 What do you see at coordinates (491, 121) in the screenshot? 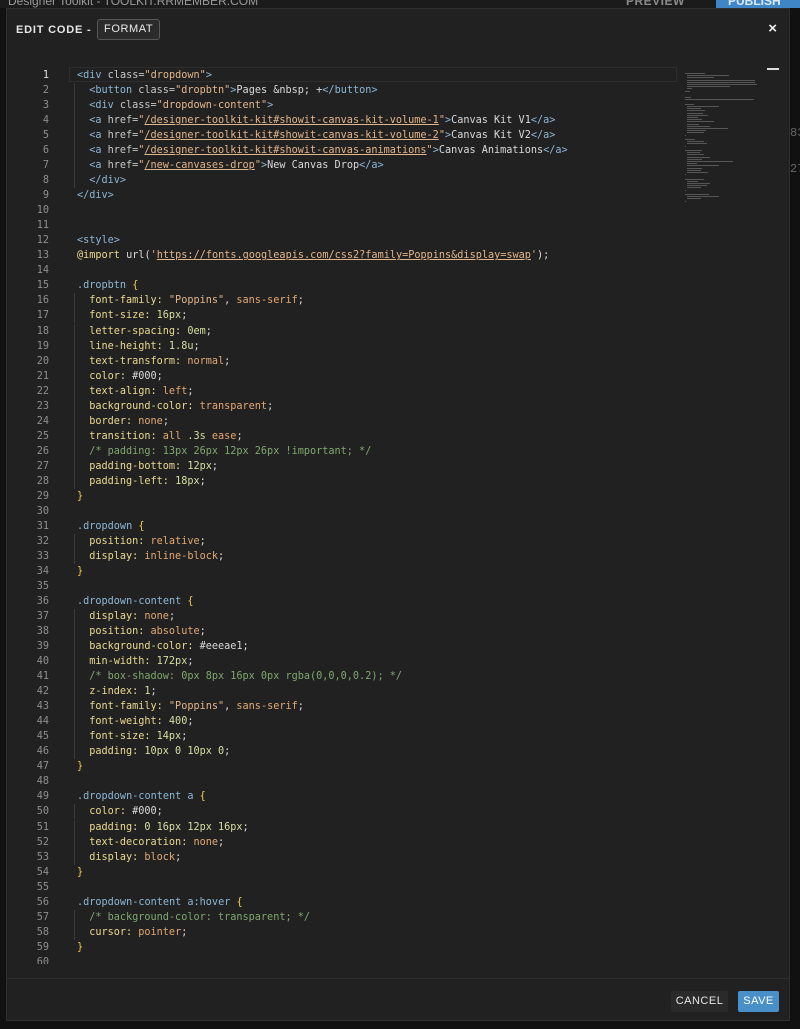
I see `code-token: Canvas Kit V1` at bounding box center [491, 121].